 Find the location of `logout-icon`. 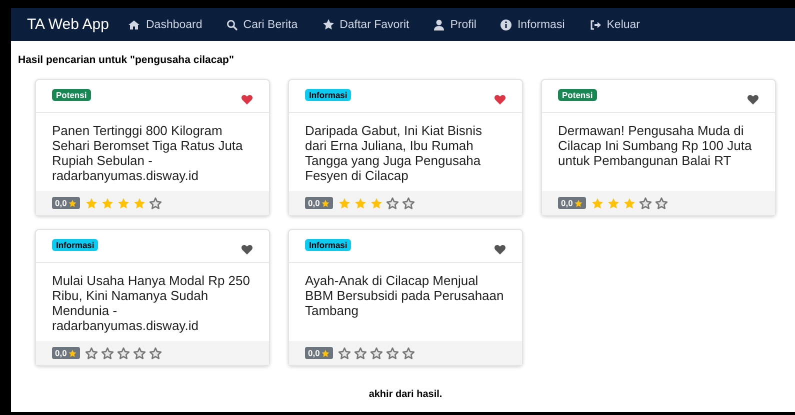

logout-icon is located at coordinates (595, 24).